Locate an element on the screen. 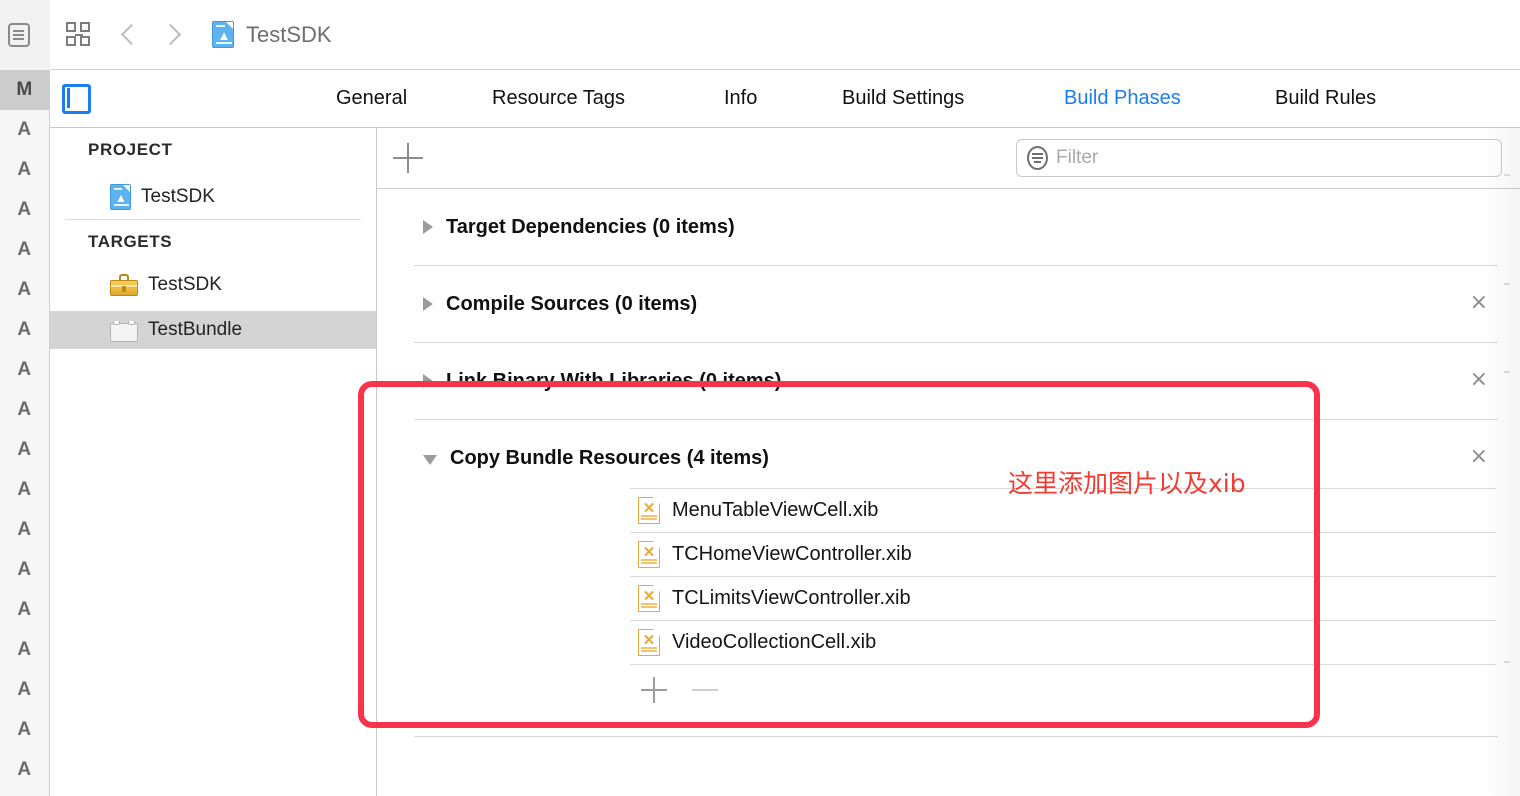  strip-row-11: A is located at coordinates (24, 530).